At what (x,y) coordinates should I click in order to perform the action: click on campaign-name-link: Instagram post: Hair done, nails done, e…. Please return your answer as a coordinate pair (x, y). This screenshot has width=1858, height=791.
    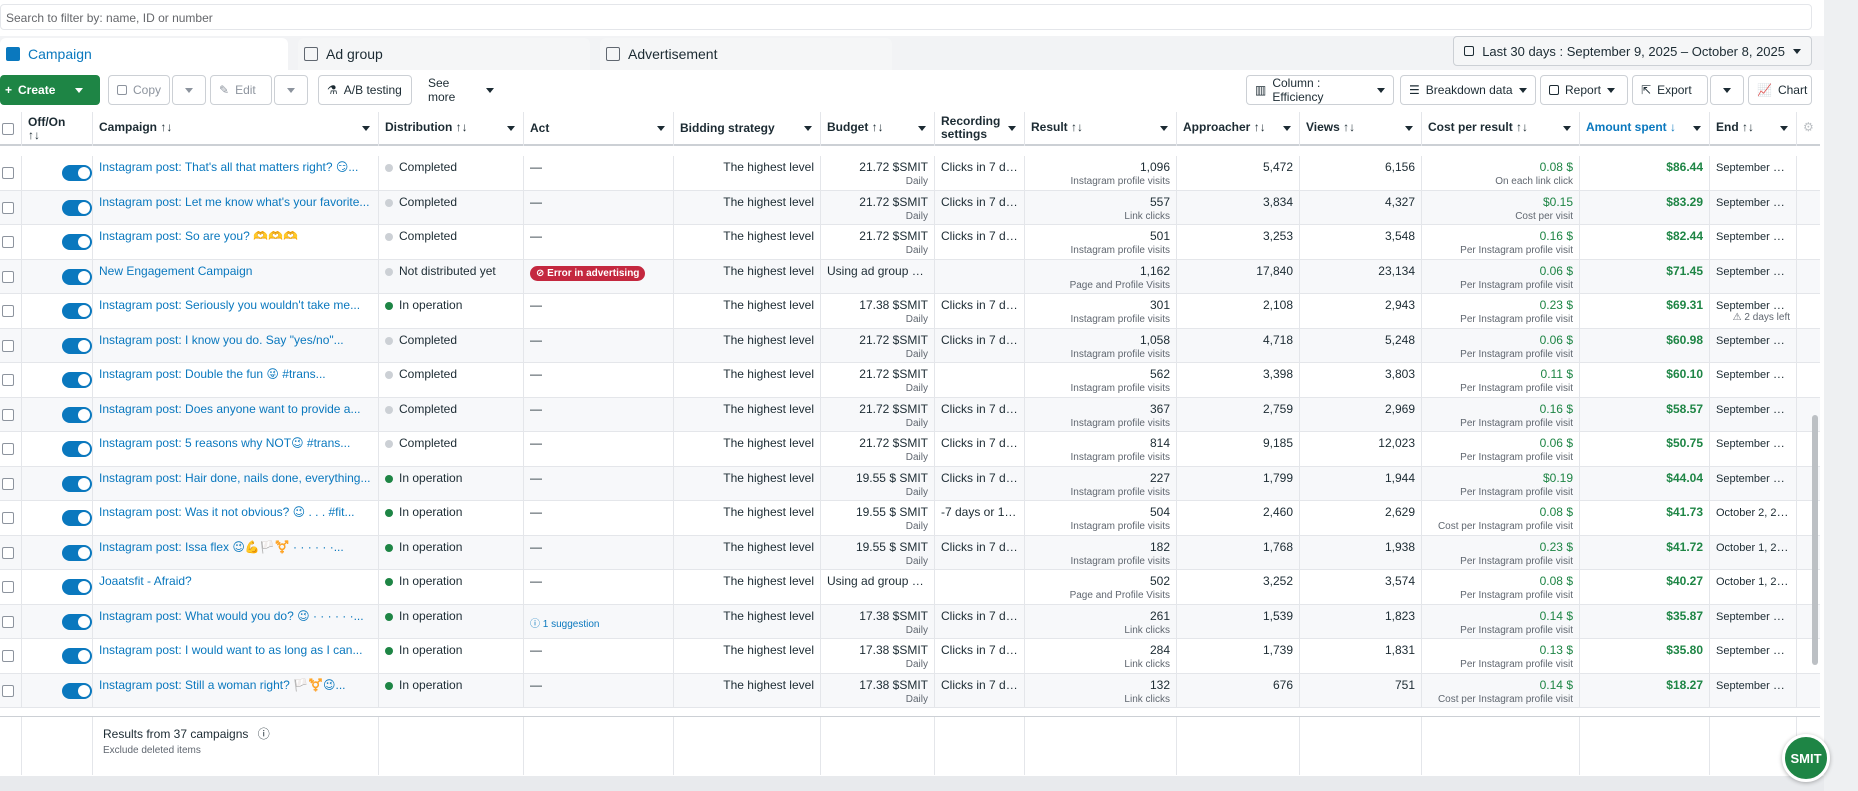
    Looking at the image, I should click on (236, 483).